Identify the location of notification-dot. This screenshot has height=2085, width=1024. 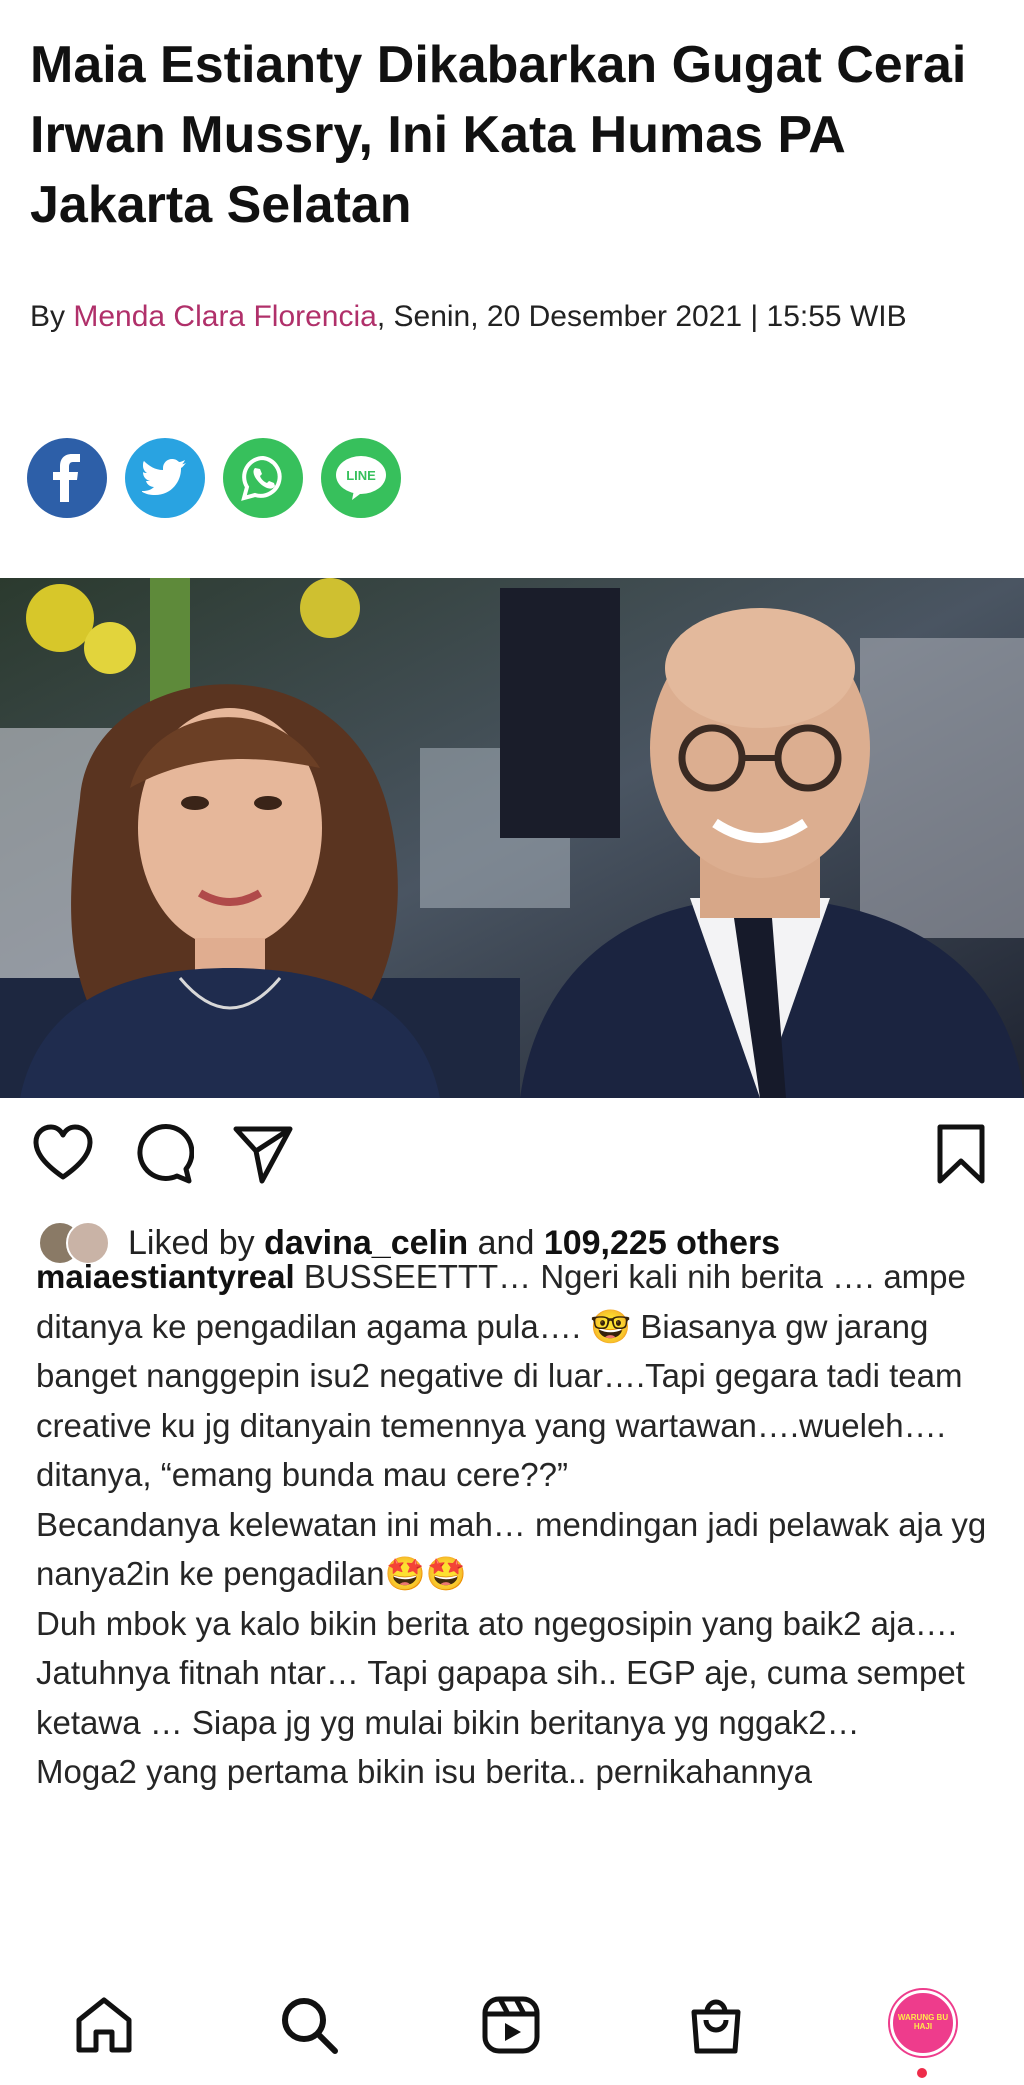
(922, 2073).